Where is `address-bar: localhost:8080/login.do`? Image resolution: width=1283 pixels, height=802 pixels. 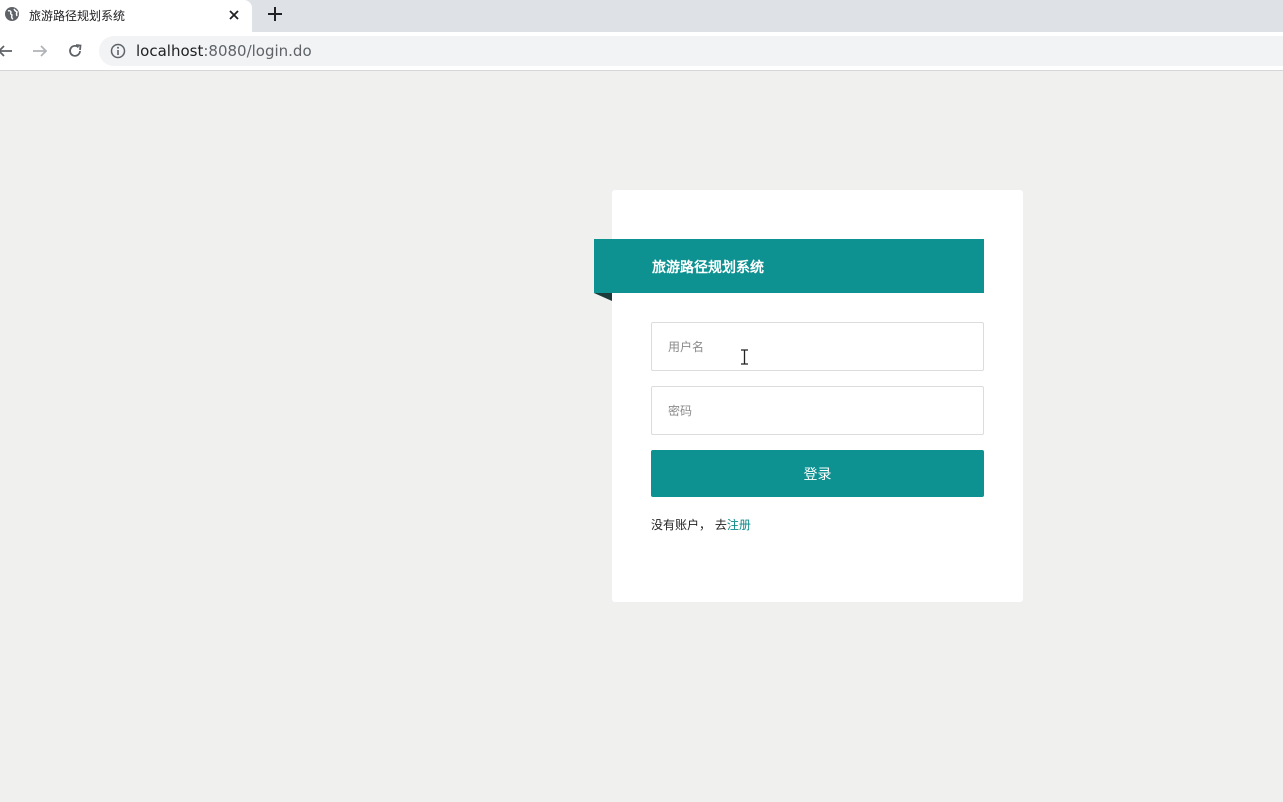
address-bar: localhost:8080/login.do is located at coordinates (691, 51).